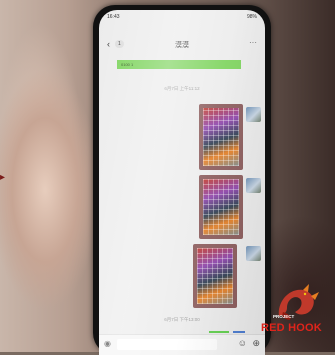  I want to click on chat-title: 漠漠, so click(182, 45).